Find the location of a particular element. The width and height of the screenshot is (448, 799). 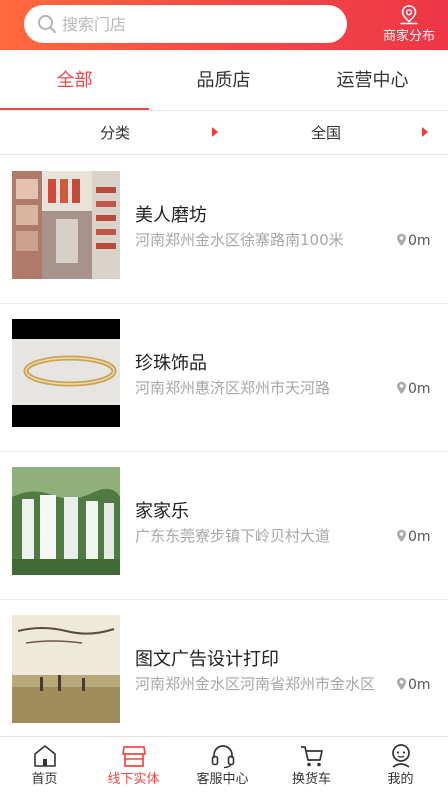

nav-home: 首页 is located at coordinates (44, 768).